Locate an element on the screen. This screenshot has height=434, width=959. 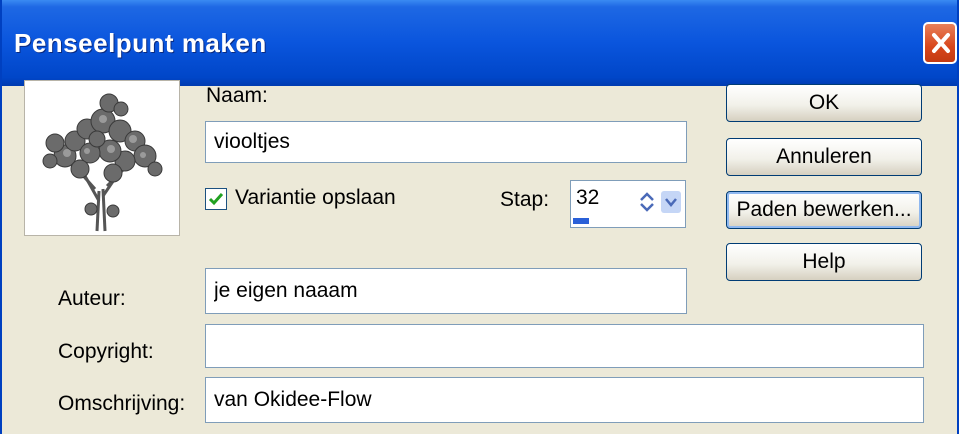
auteur-input is located at coordinates (446, 291).